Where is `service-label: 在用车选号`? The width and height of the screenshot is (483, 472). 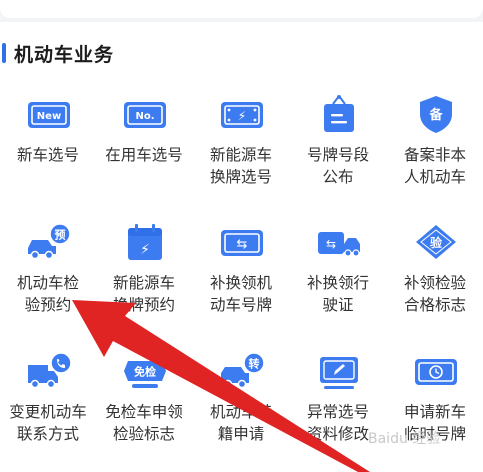 service-label: 在用车选号 is located at coordinates (144, 155).